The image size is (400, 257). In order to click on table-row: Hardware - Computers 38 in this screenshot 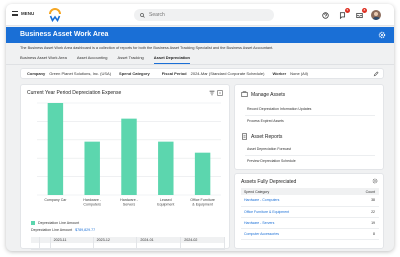, I will do `click(310, 201)`.